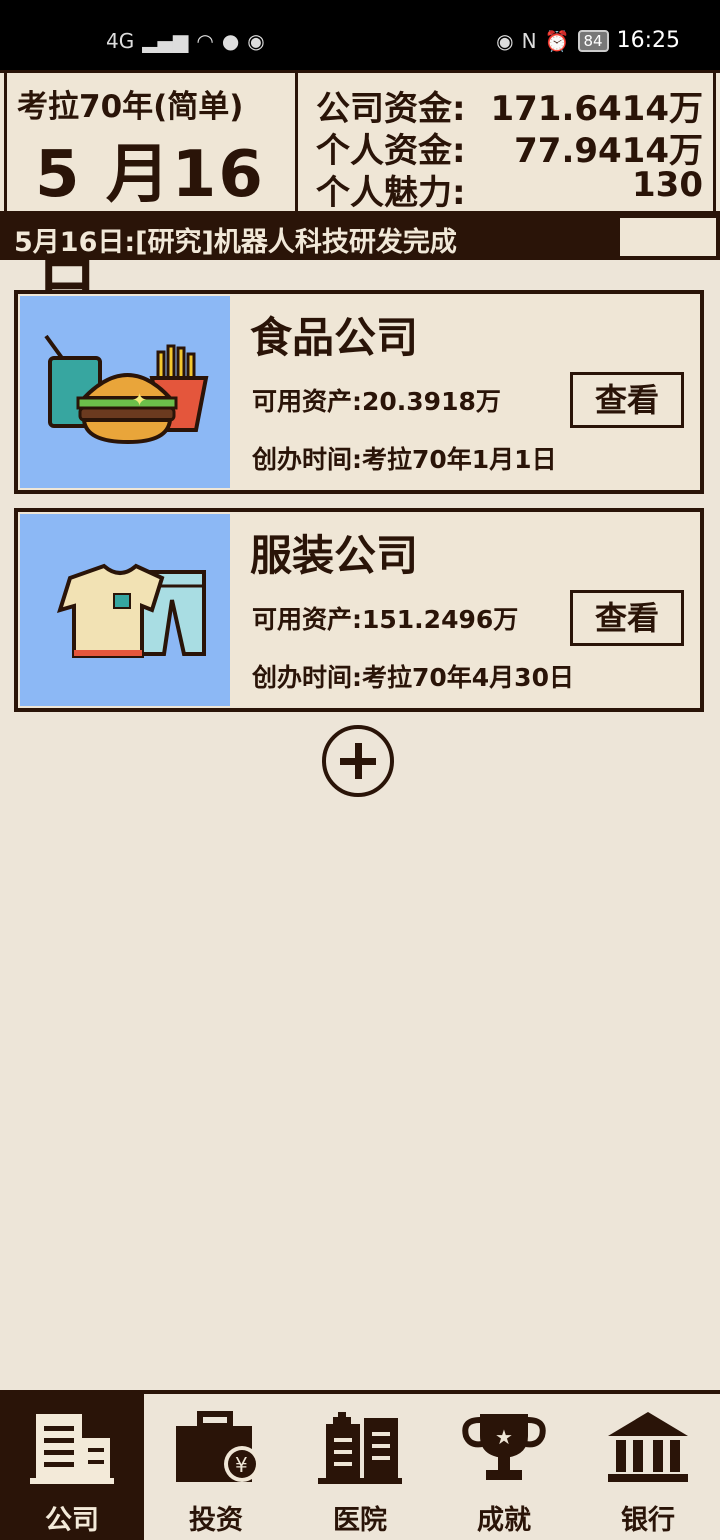 The height and width of the screenshot is (1540, 720). Describe the element at coordinates (667, 185) in the screenshot. I see `charm-value: 130` at that location.